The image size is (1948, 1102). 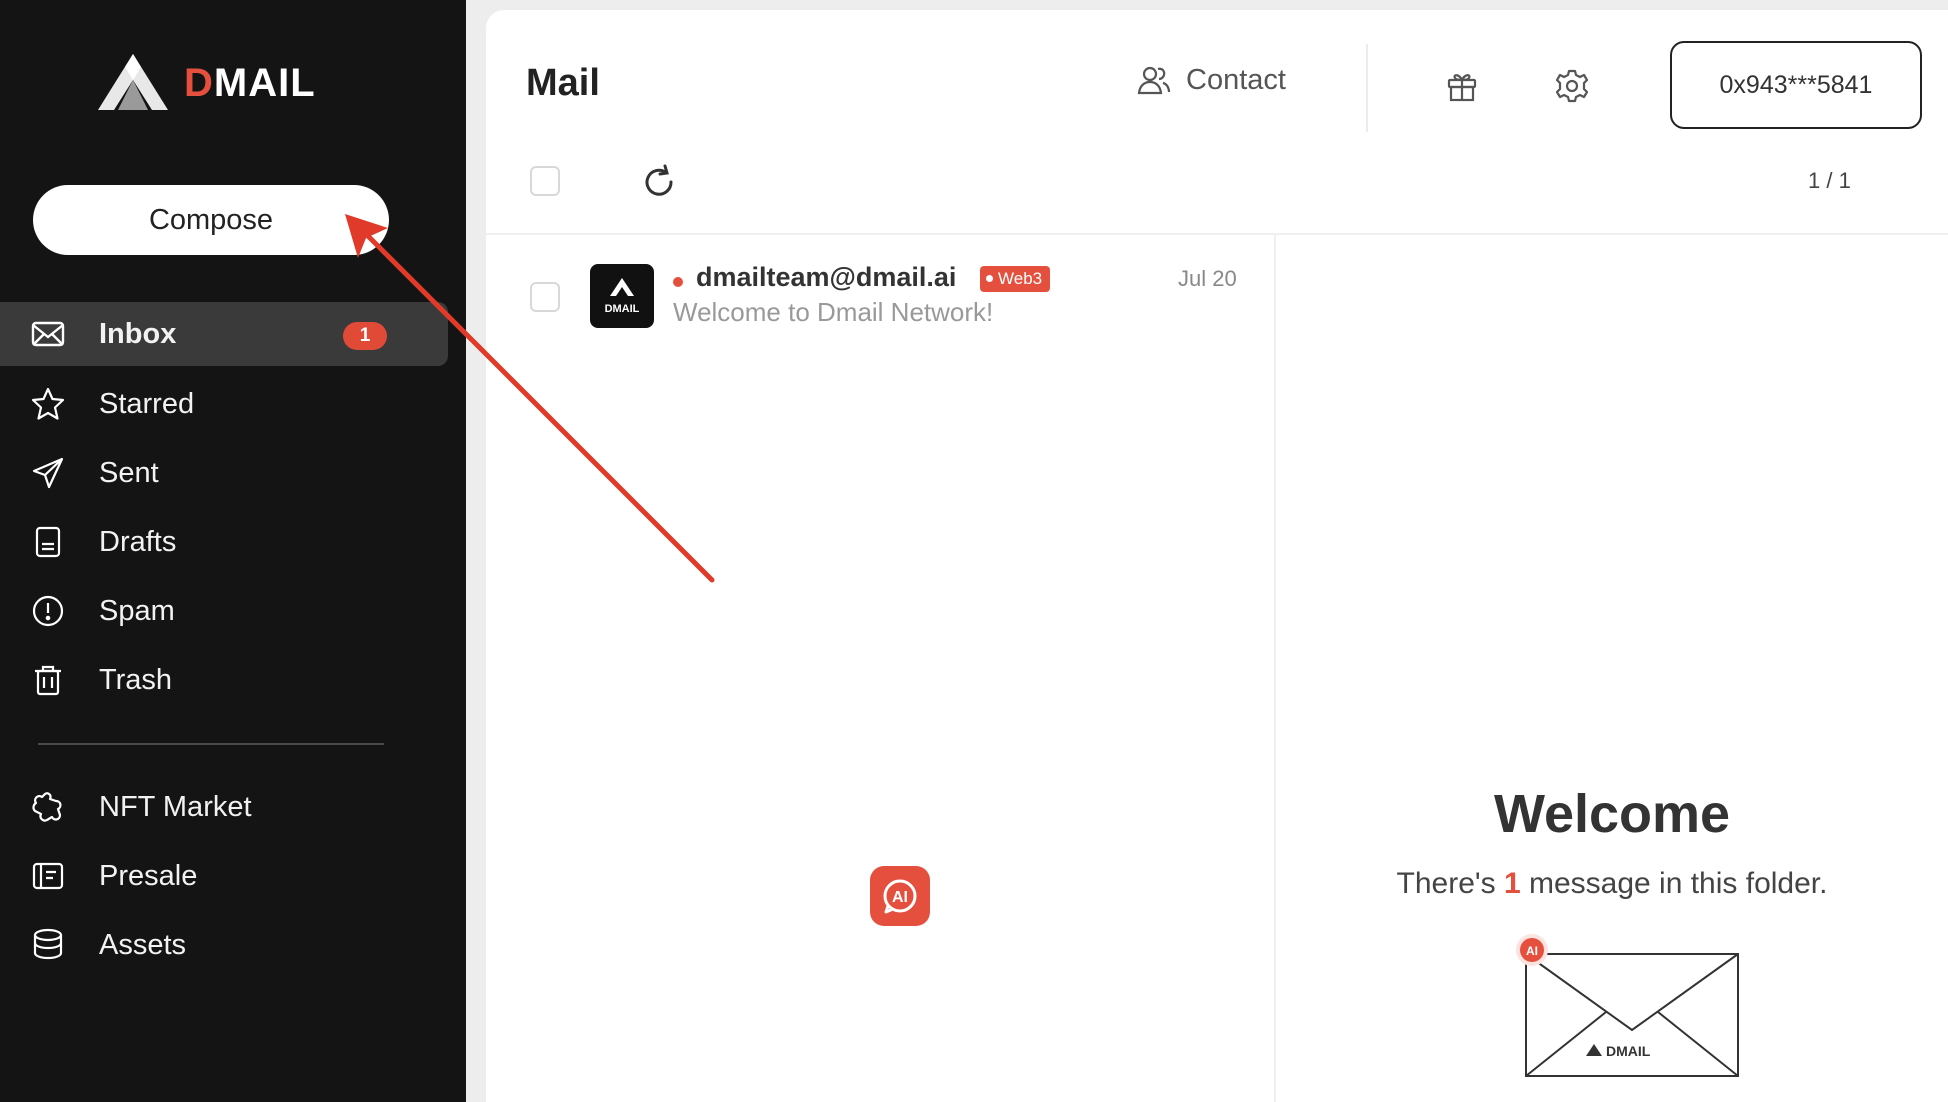 What do you see at coordinates (545, 297) in the screenshot?
I see `mail-select-checkbox` at bounding box center [545, 297].